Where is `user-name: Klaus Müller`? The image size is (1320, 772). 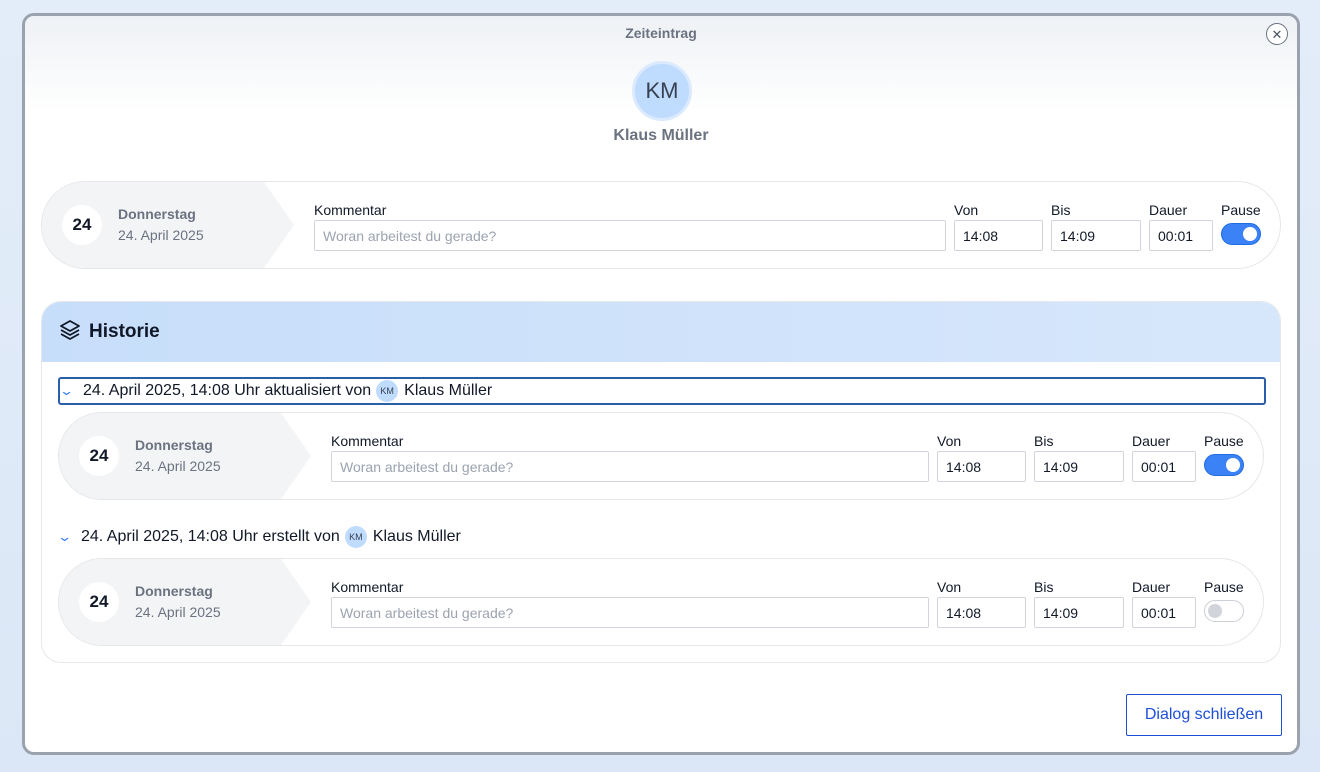
user-name: Klaus Müller is located at coordinates (661, 135).